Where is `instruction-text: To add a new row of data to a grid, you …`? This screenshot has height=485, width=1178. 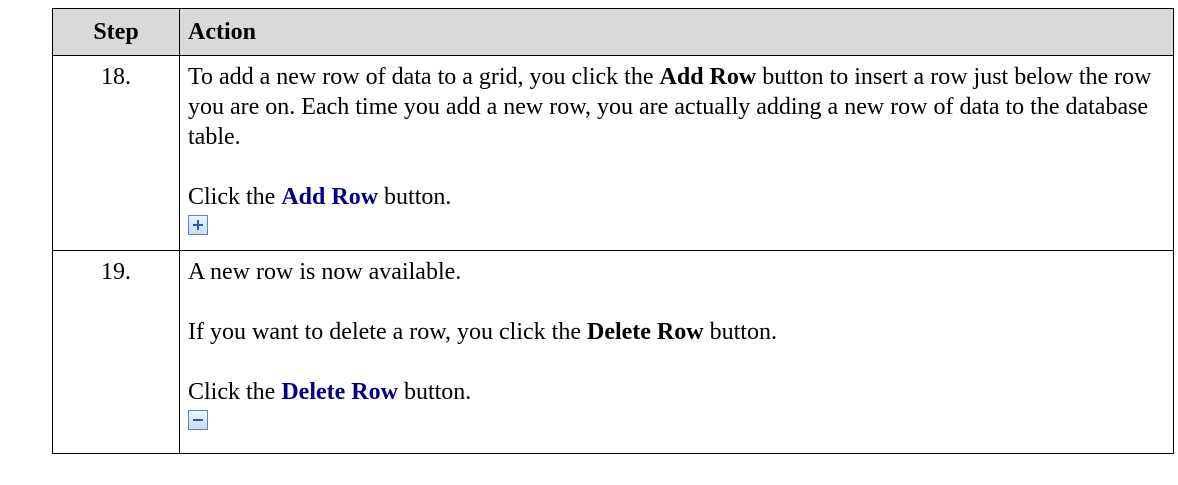 instruction-text: To add a new row of data to a grid, you … is located at coordinates (670, 107).